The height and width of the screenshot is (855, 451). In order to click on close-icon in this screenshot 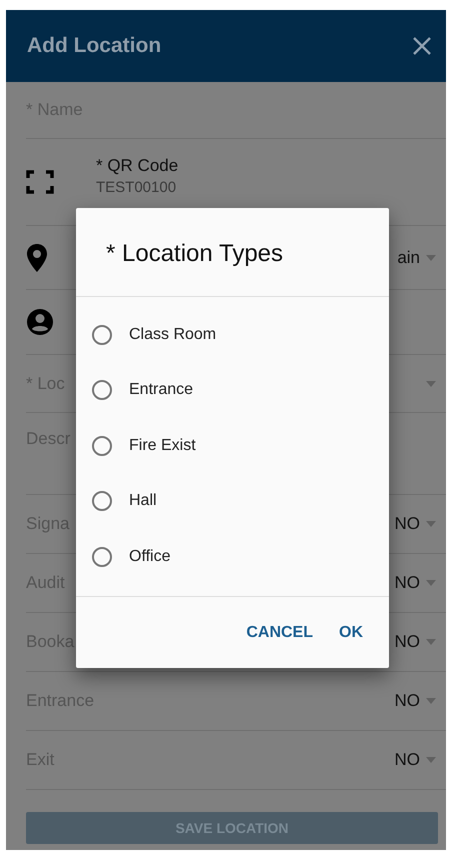, I will do `click(422, 46)`.